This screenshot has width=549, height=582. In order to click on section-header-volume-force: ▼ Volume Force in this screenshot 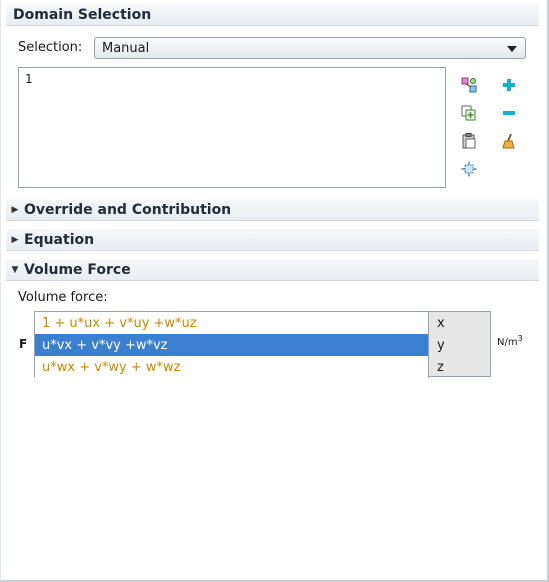, I will do `click(272, 270)`.